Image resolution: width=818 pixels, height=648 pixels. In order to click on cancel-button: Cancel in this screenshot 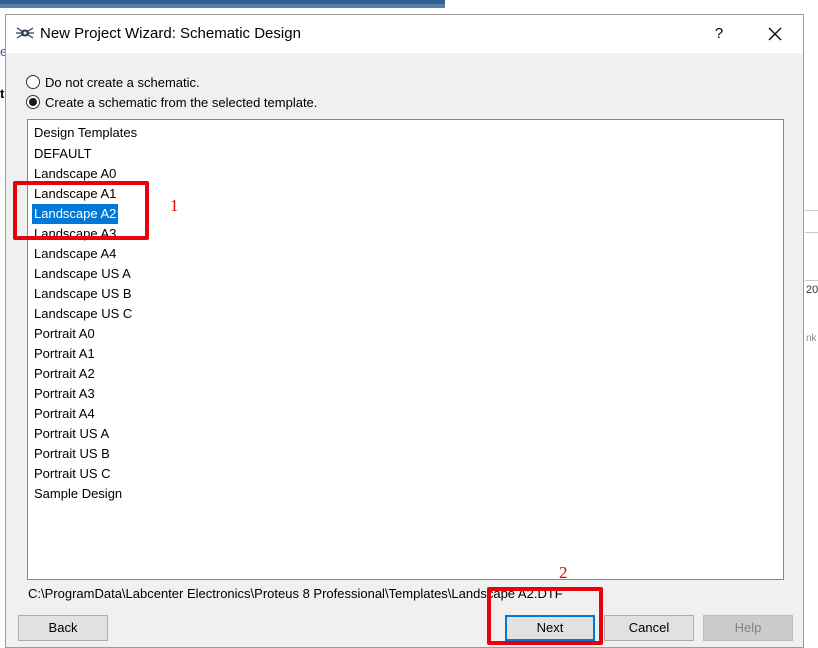, I will do `click(649, 628)`.